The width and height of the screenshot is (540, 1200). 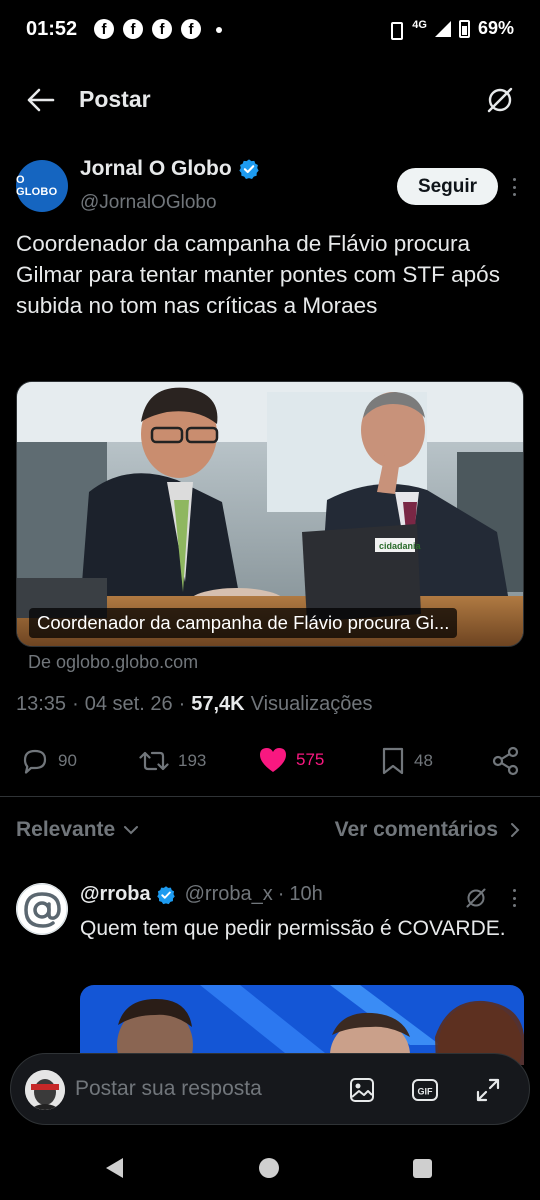 I want to click on chevron-down-icon, so click(x=131, y=830).